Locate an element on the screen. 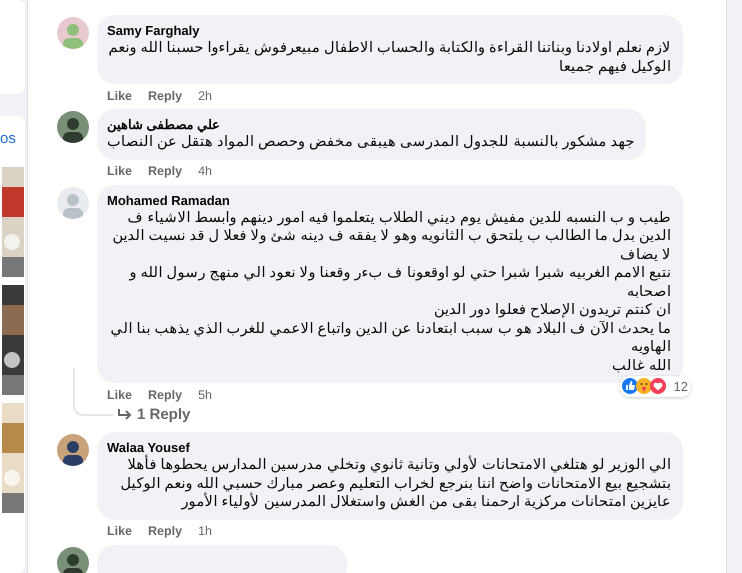 This screenshot has width=742, height=573. timestamp: 4h is located at coordinates (205, 171).